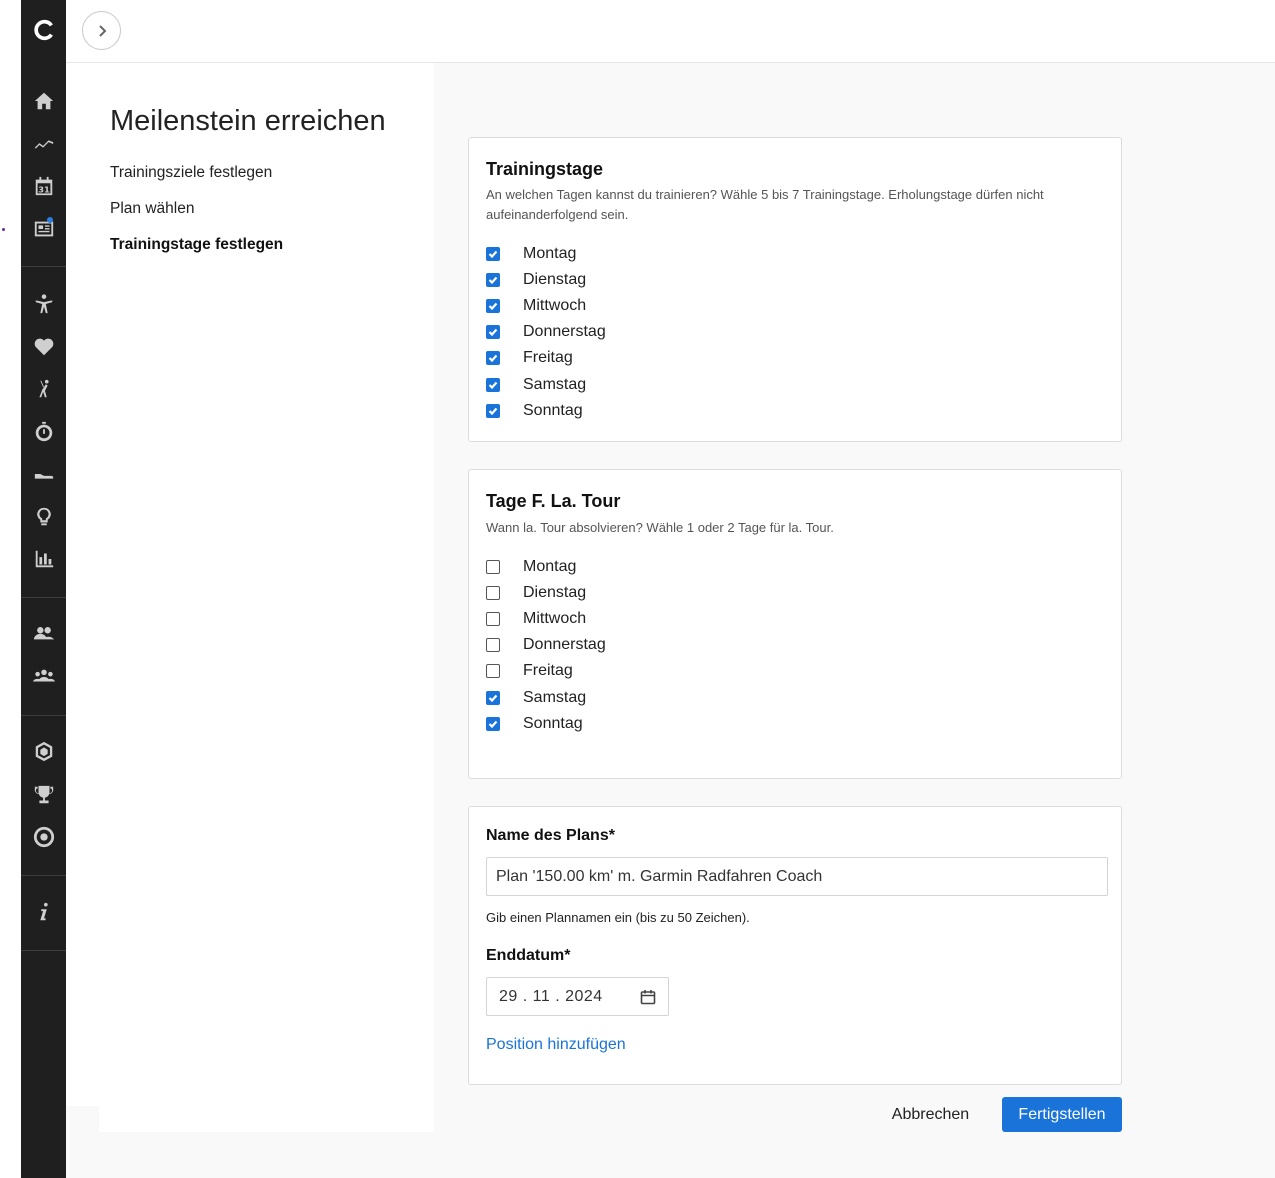 The height and width of the screenshot is (1178, 1275). I want to click on step-choose-plan: Plan wählen, so click(152, 209).